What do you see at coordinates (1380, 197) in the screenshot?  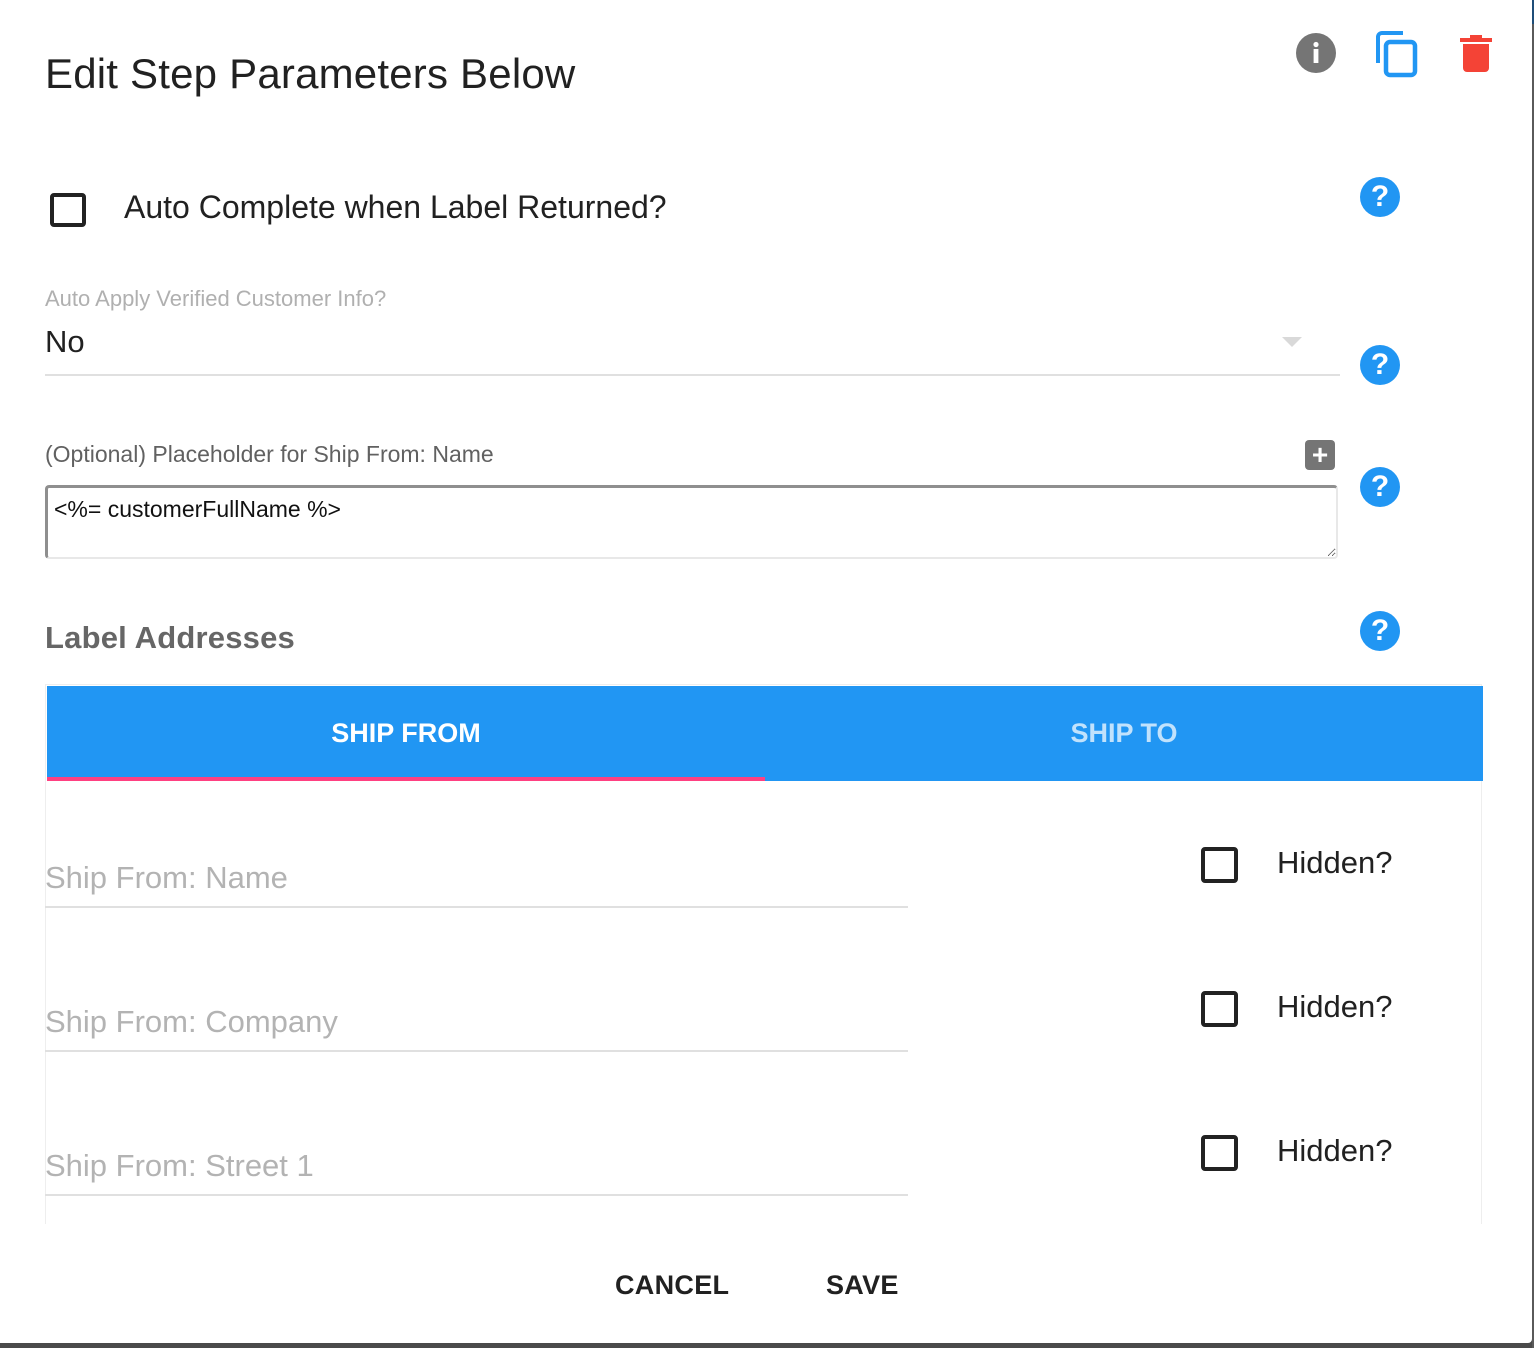 I see `help-icon-auto-complete: ?` at bounding box center [1380, 197].